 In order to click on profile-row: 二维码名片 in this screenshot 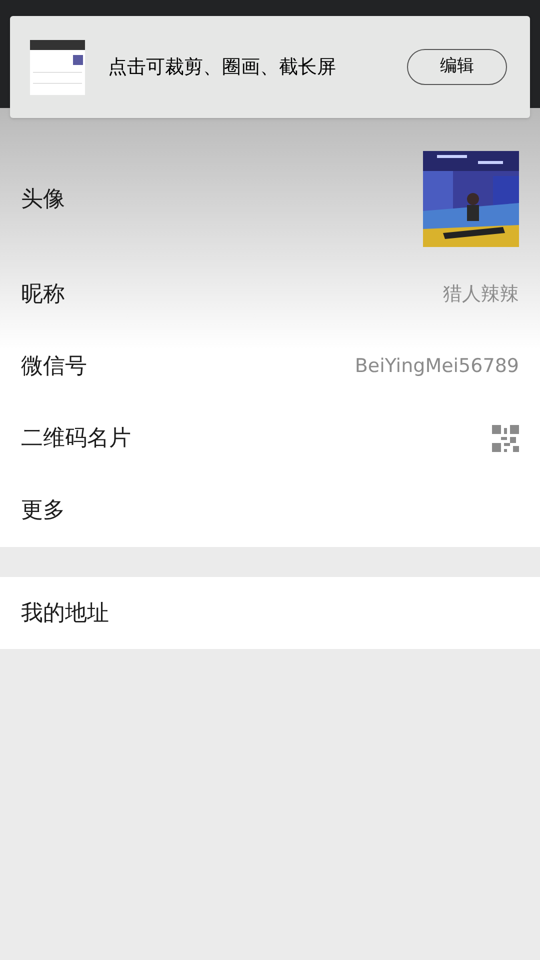, I will do `click(270, 438)`.